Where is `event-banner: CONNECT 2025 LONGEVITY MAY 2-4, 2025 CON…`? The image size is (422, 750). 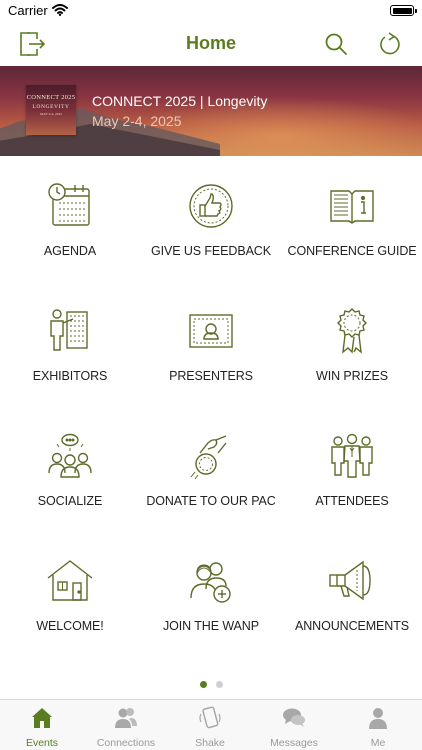 event-banner: CONNECT 2025 LONGEVITY MAY 2-4, 2025 CON… is located at coordinates (211, 111).